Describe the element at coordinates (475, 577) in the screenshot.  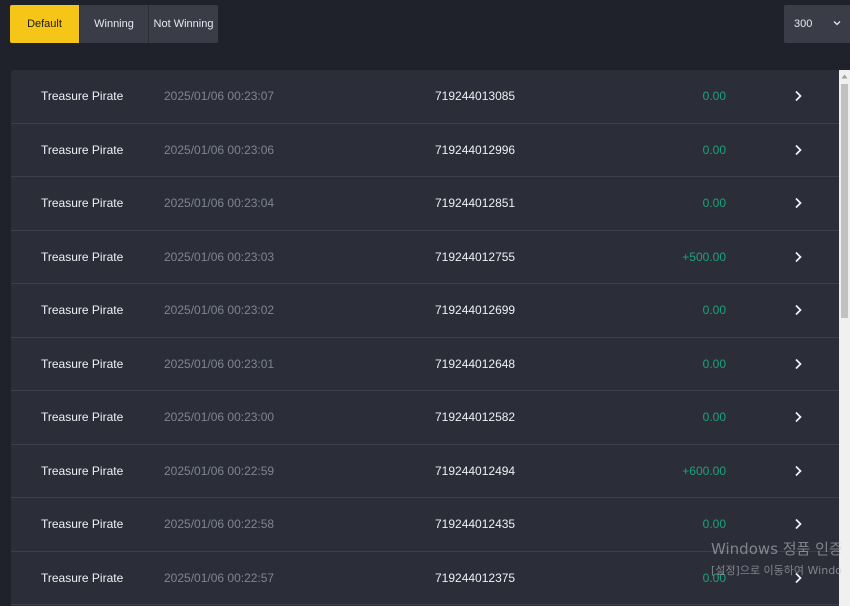
I see `round-id: 719244012375` at that location.